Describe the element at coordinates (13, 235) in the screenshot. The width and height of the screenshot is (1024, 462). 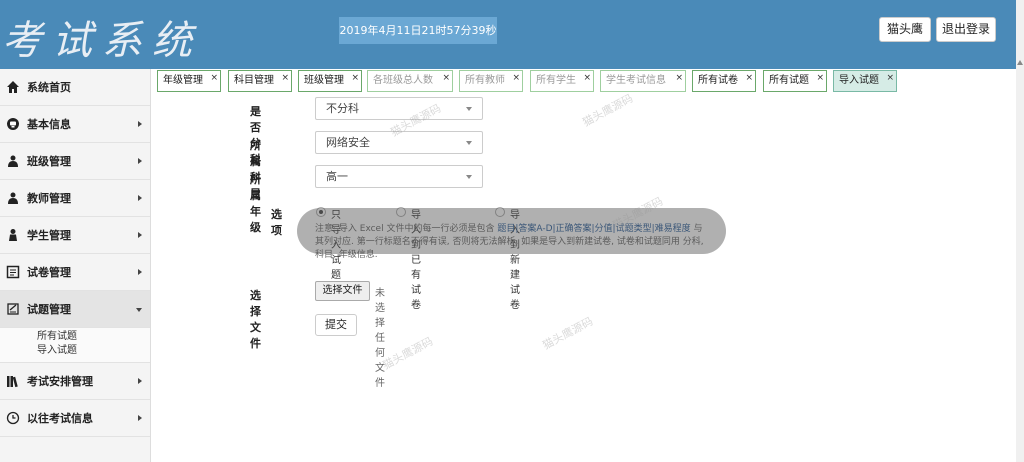
I see `student-icon` at that location.